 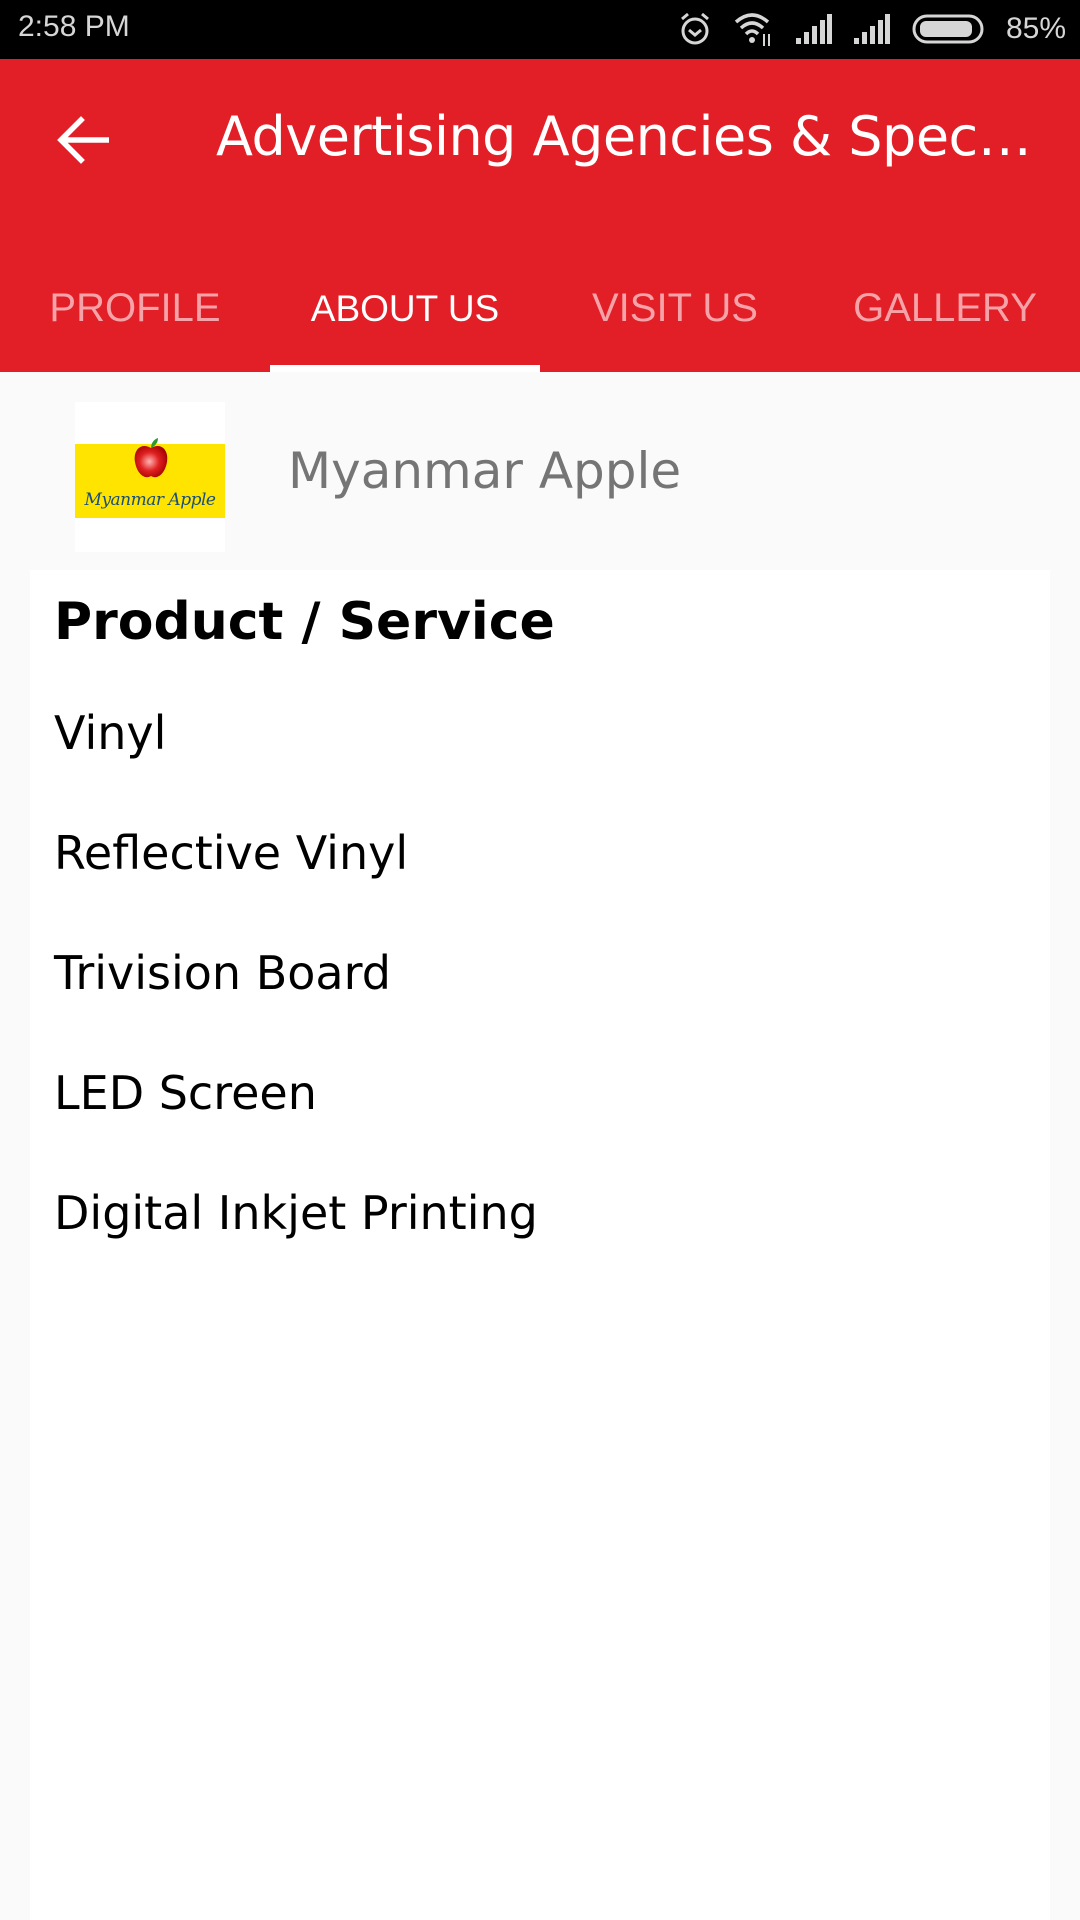 What do you see at coordinates (185, 1093) in the screenshot?
I see `list-item: LED Screen` at bounding box center [185, 1093].